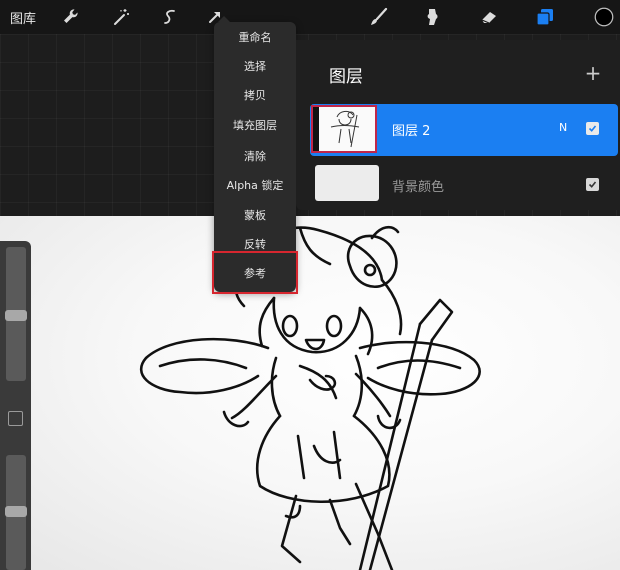 Image resolution: width=620 pixels, height=570 pixels. I want to click on wrench-icon, so click(71, 17).